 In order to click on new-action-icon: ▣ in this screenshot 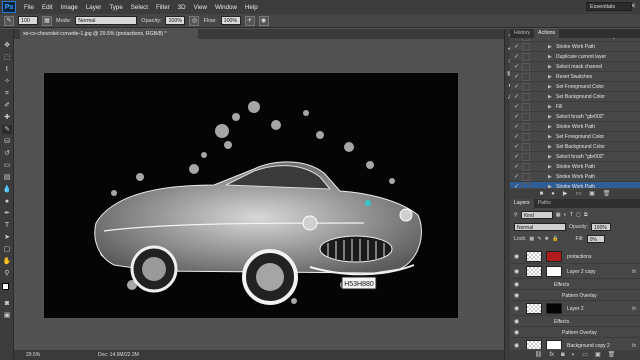, I will do `click(592, 194)`.